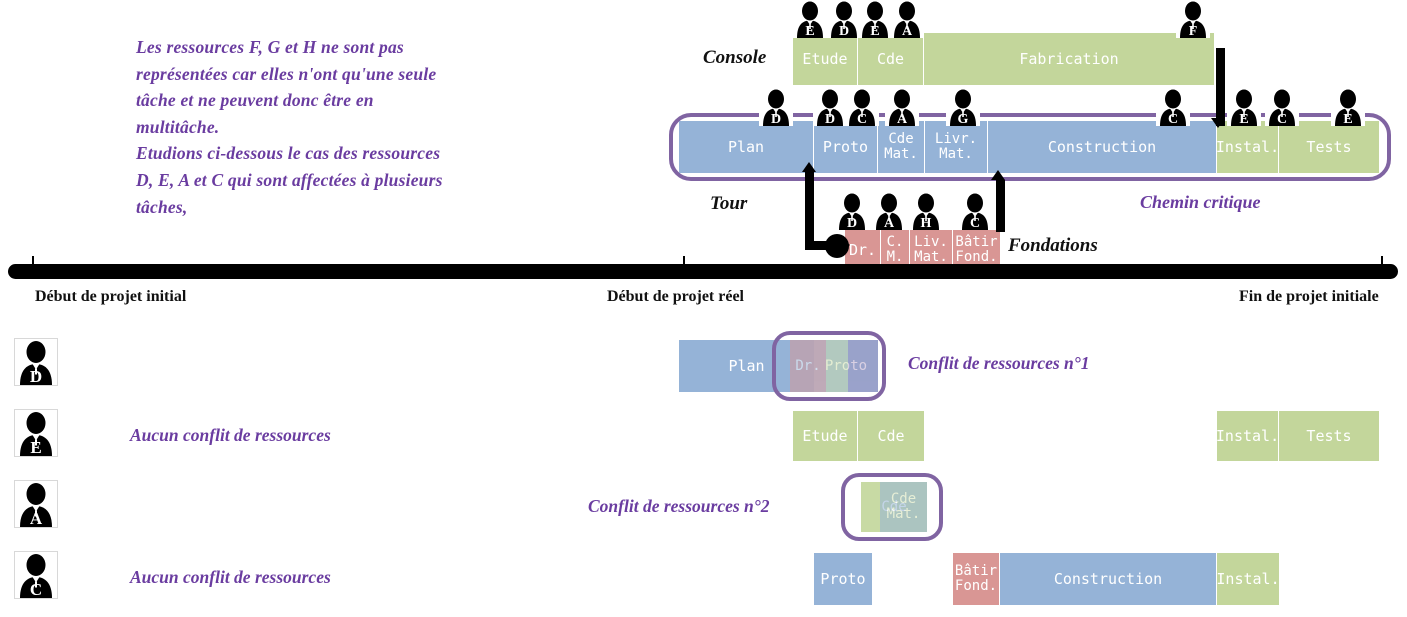  Describe the element at coordinates (178, 126) in the screenshot. I see `intro-line: multitâche.` at that location.